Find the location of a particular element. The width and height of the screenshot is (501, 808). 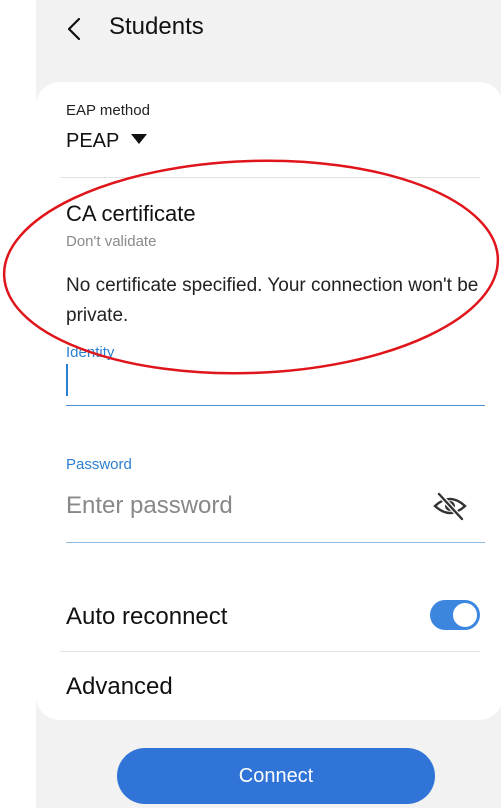

text-cursor is located at coordinates (67, 380).